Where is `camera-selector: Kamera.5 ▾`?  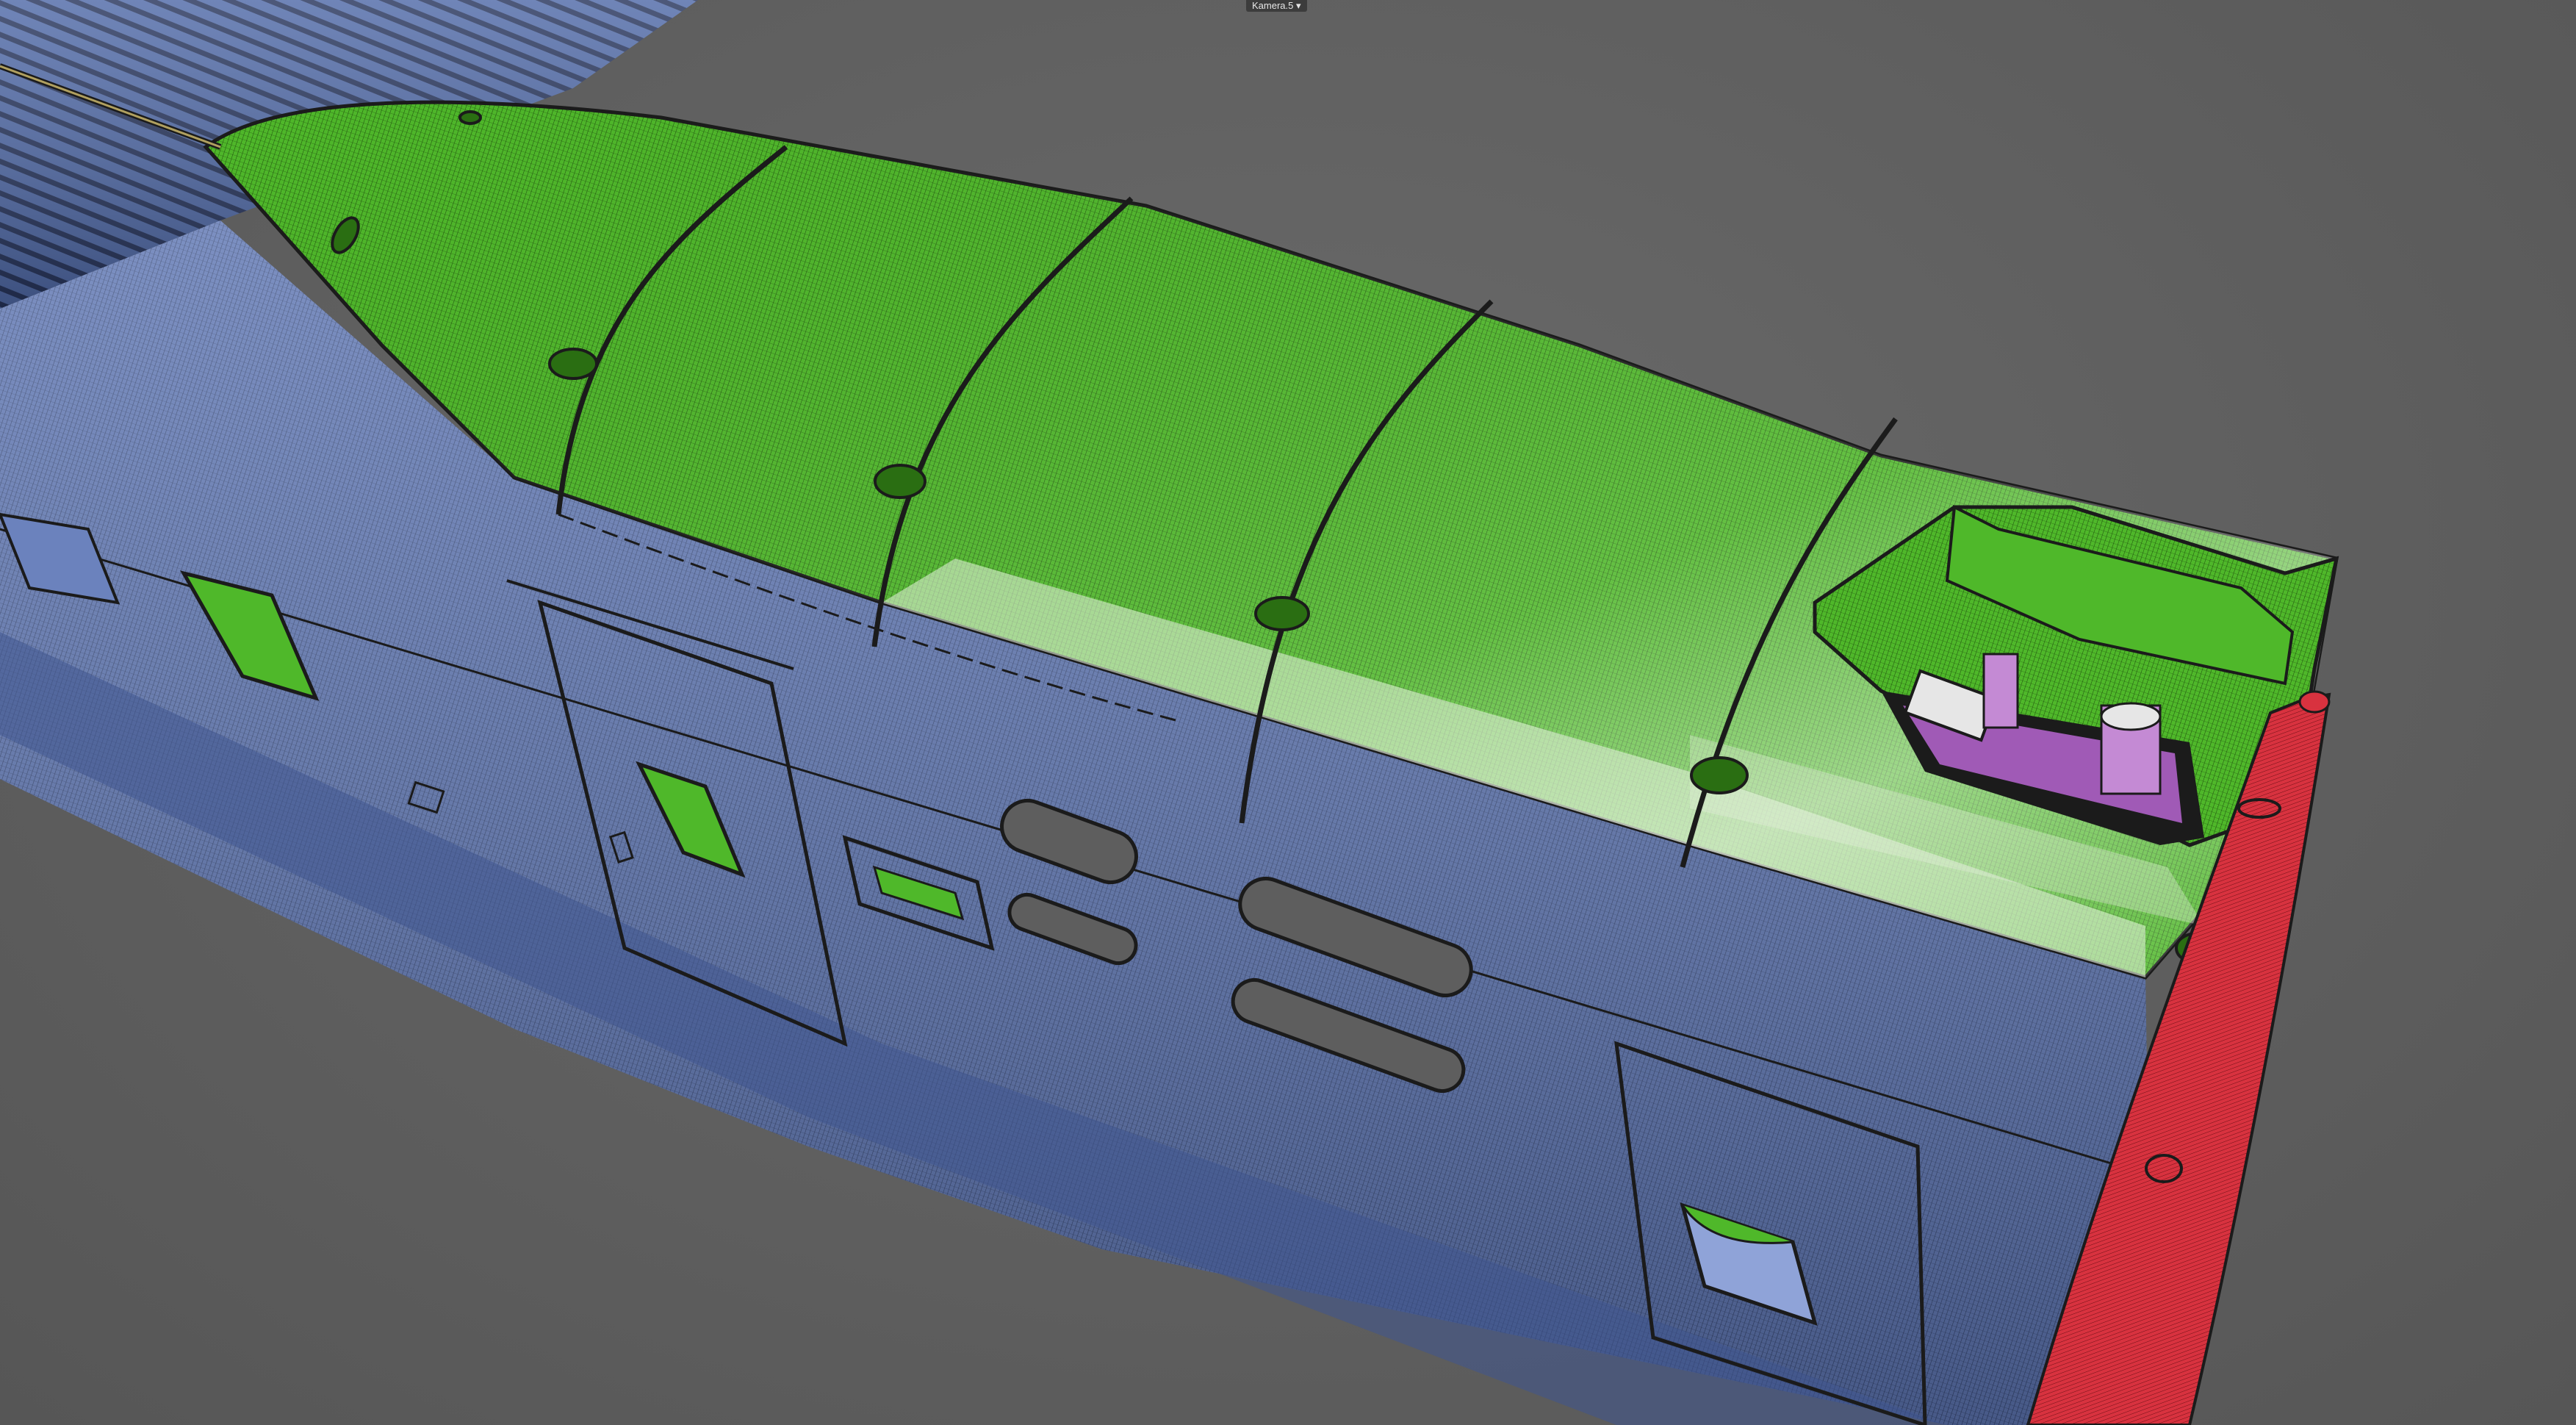
camera-selector: Kamera.5 ▾ is located at coordinates (1276, 6).